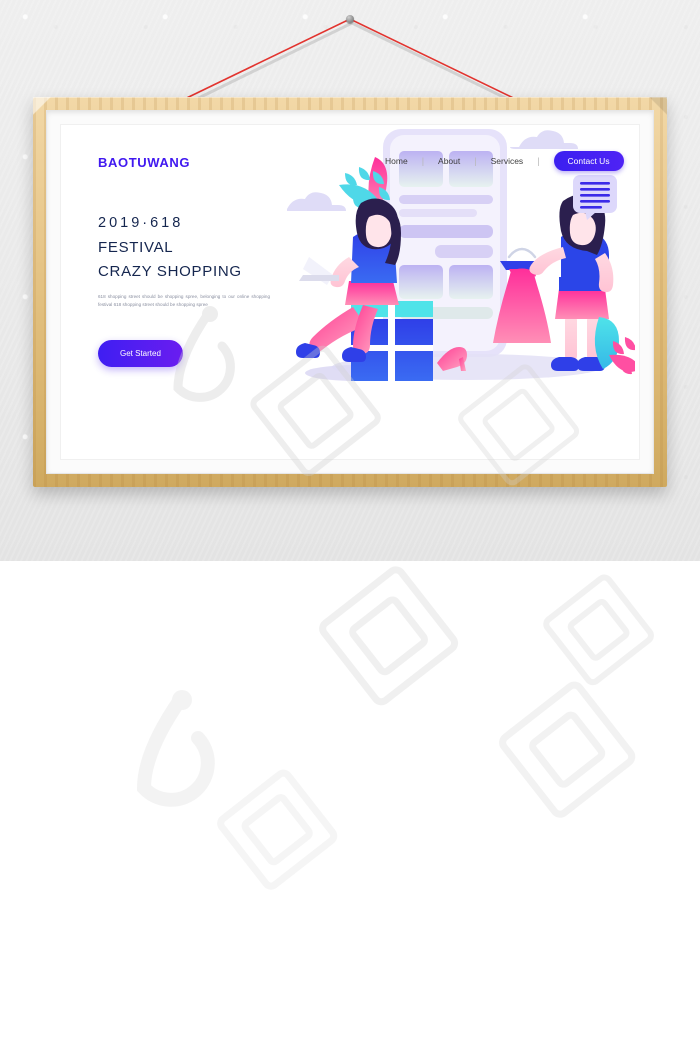 This screenshot has width=700, height=1053. What do you see at coordinates (319, 271) in the screenshot?
I see `laptop-icon` at bounding box center [319, 271].